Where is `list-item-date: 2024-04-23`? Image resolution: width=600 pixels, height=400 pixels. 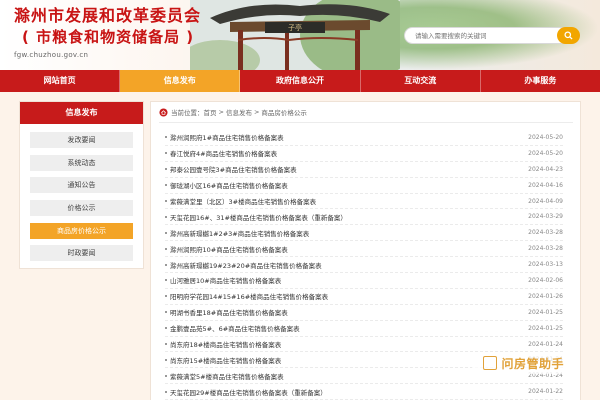
list-item-date: 2024-04-23 is located at coordinates (545, 169).